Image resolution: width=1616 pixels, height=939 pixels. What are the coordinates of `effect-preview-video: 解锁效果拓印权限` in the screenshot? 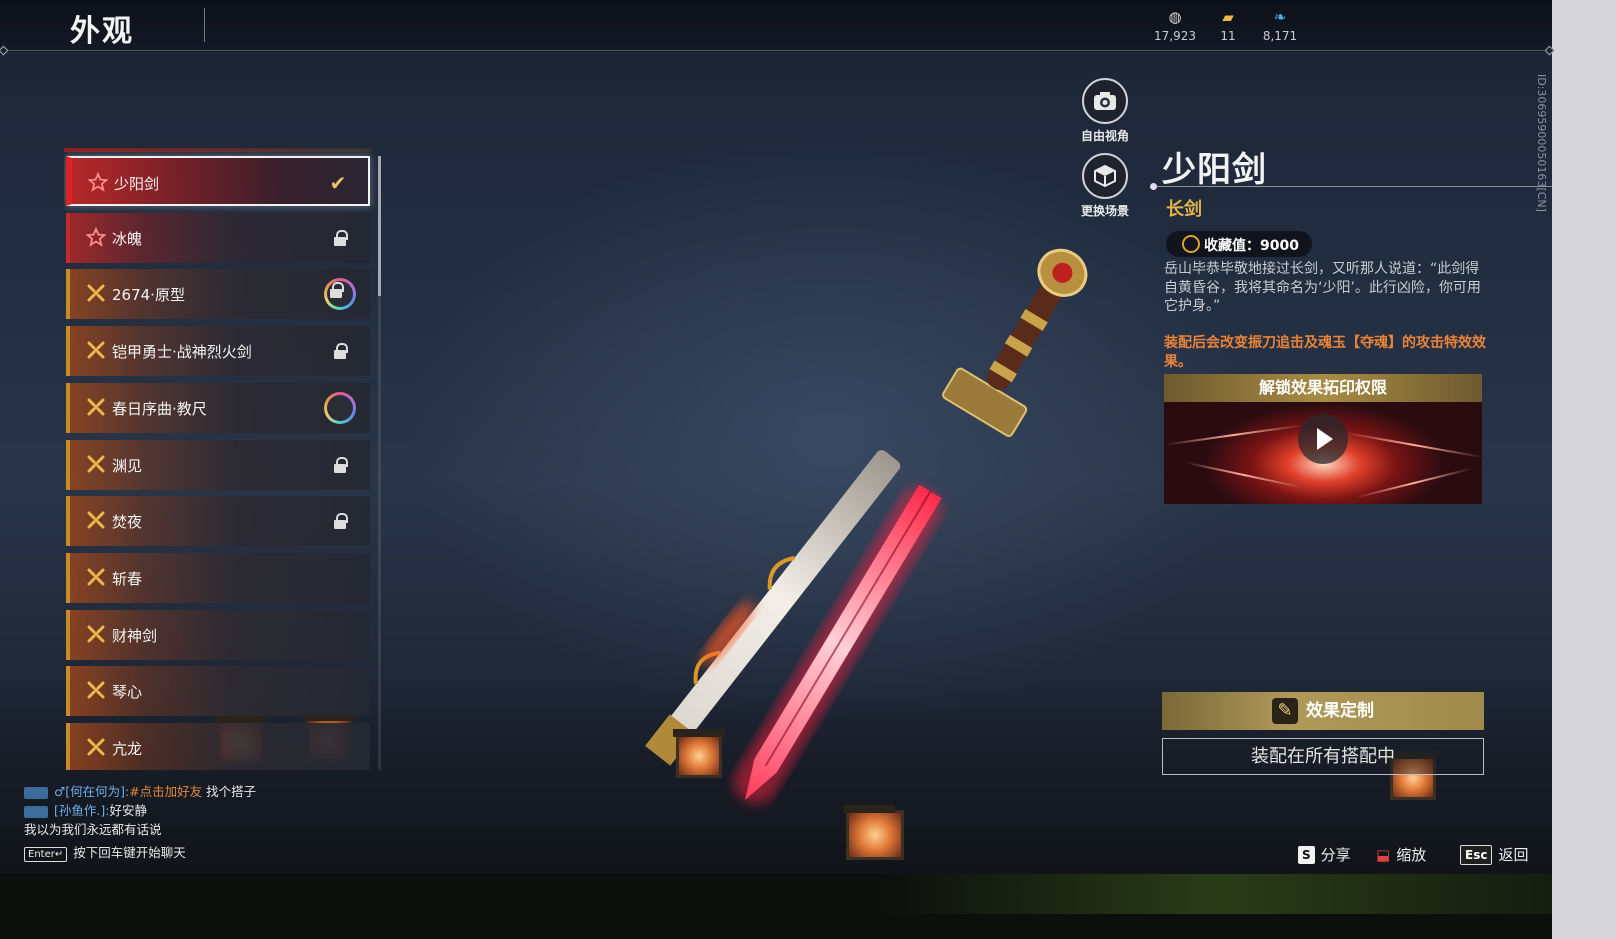 It's located at (1323, 439).